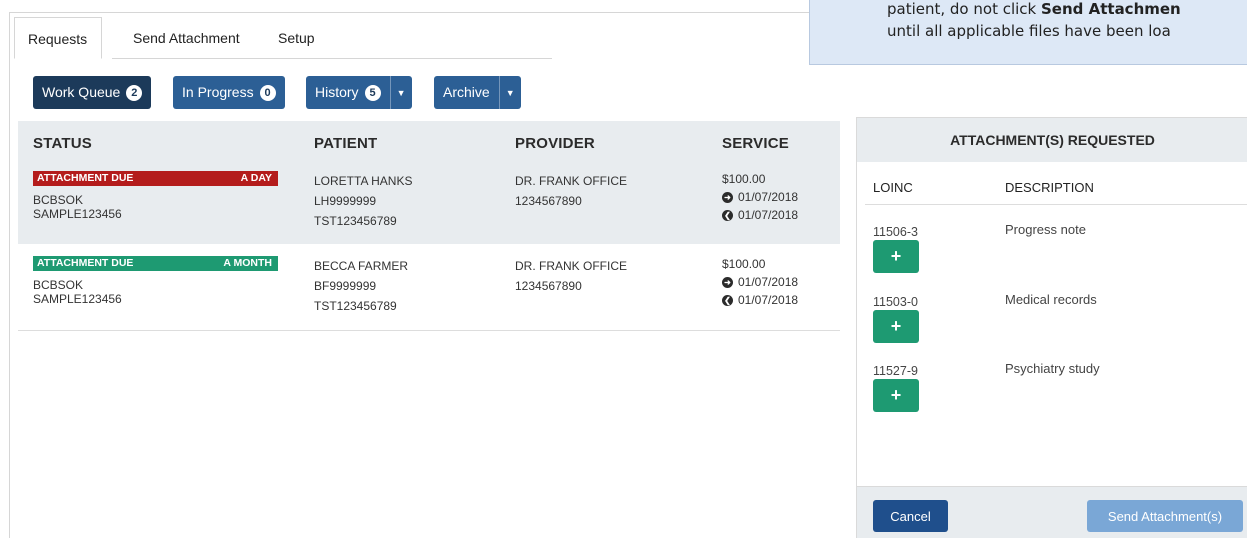  Describe the element at coordinates (895, 232) in the screenshot. I see `loinc-code: 11506-3` at that location.